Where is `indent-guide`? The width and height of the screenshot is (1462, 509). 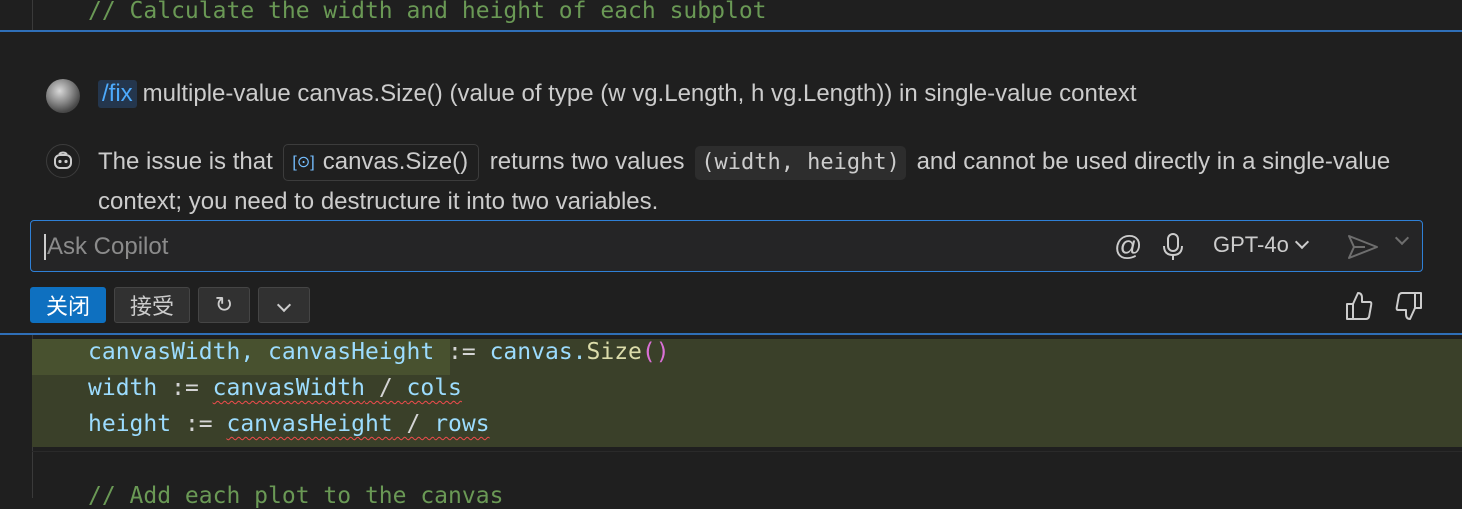 indent-guide is located at coordinates (32, 15).